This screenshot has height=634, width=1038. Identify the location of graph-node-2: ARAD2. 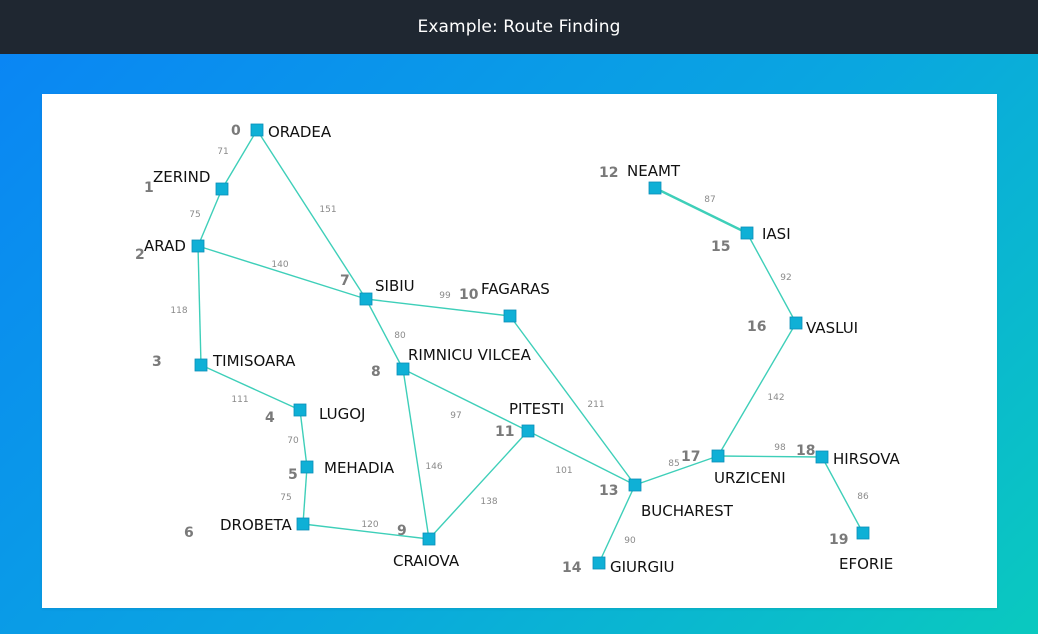
(170, 250).